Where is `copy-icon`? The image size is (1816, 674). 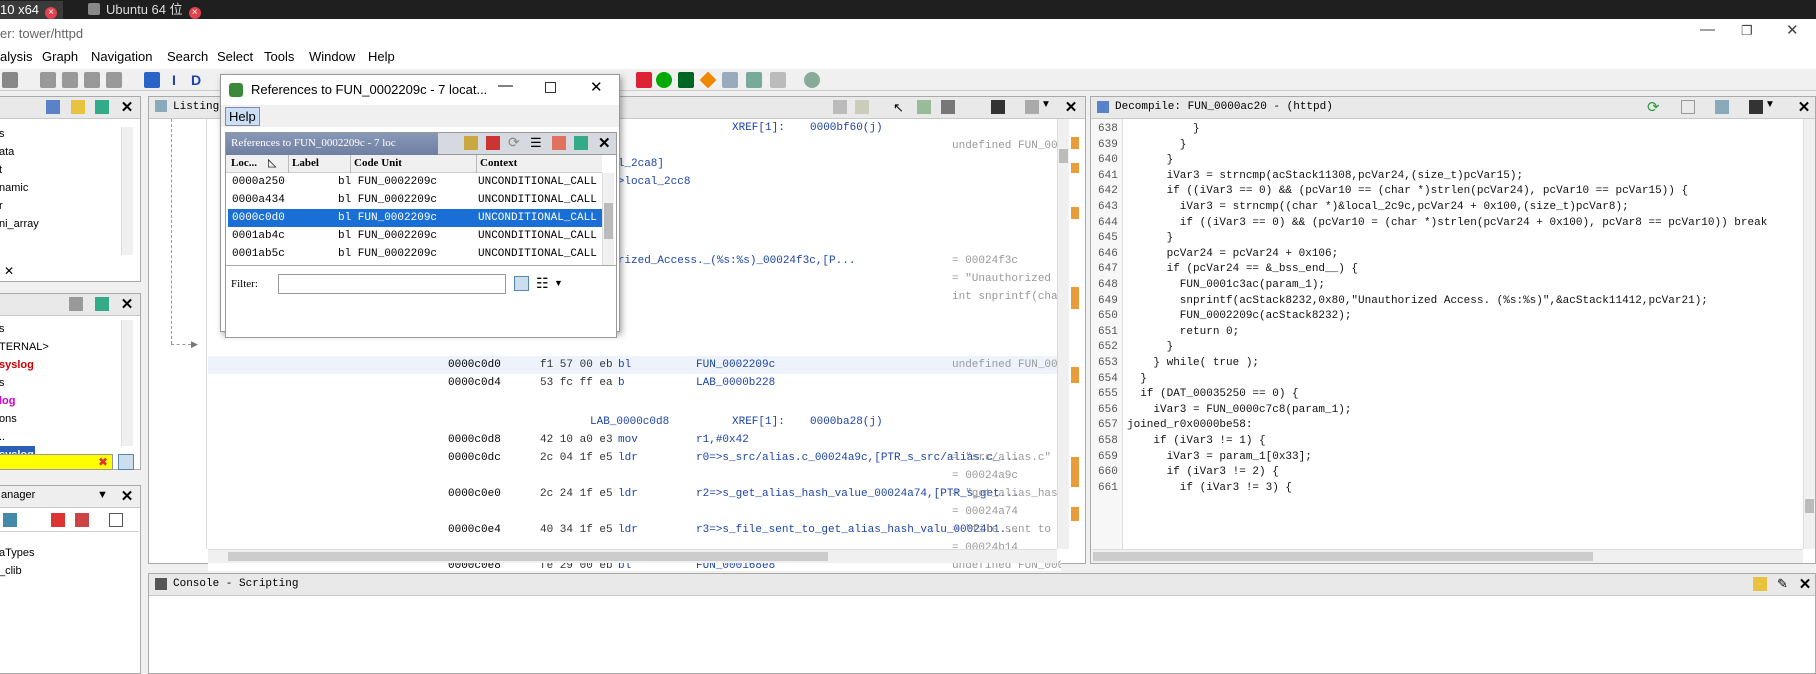
copy-icon is located at coordinates (840, 107).